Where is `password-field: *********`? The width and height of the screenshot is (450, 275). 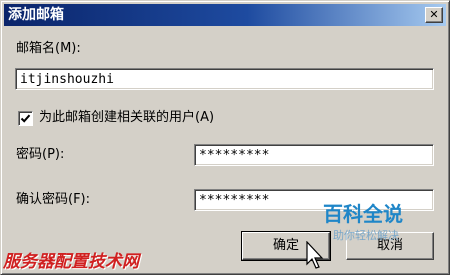 password-field: ********* is located at coordinates (314, 155).